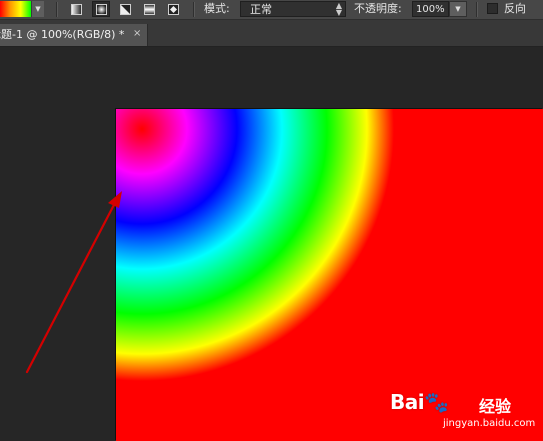 The width and height of the screenshot is (543, 441). What do you see at coordinates (495, 406) in the screenshot?
I see `baidu-jingyan-text: 经验` at bounding box center [495, 406].